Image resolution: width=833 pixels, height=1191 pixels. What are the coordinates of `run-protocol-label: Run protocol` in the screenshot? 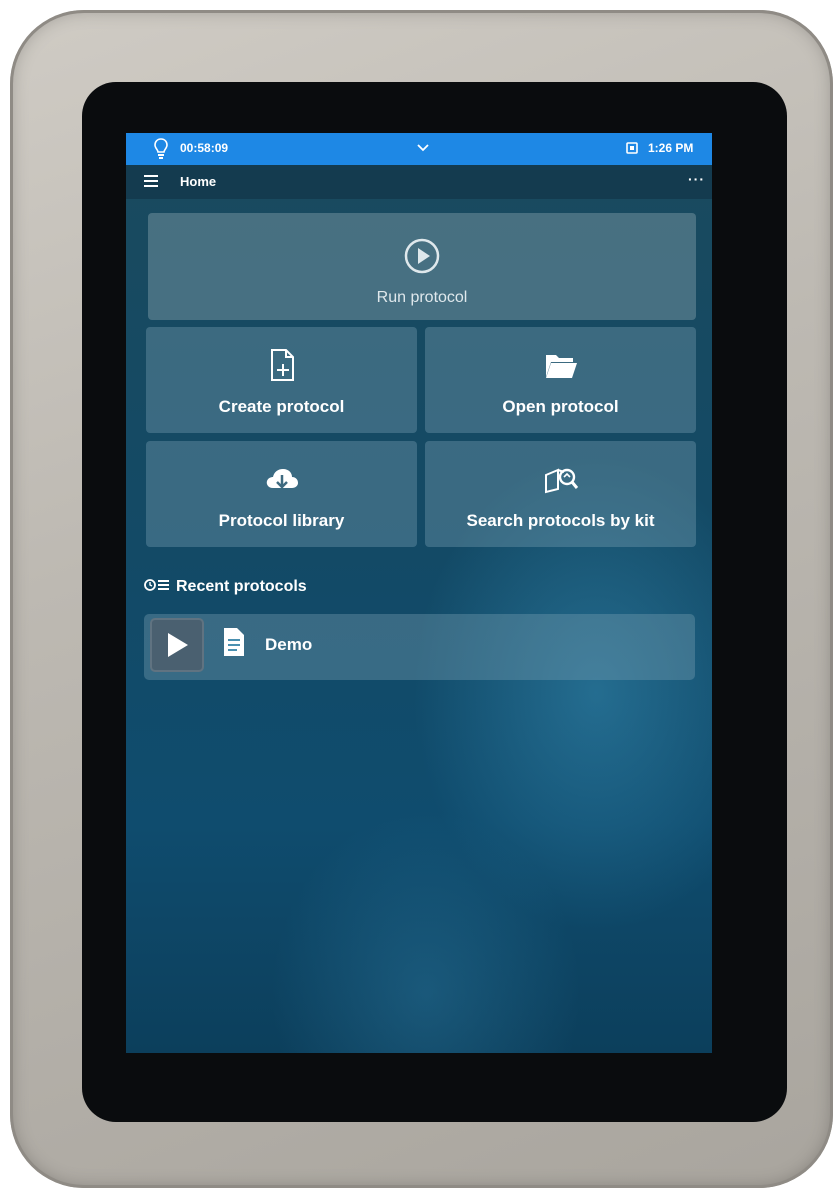 It's located at (422, 297).